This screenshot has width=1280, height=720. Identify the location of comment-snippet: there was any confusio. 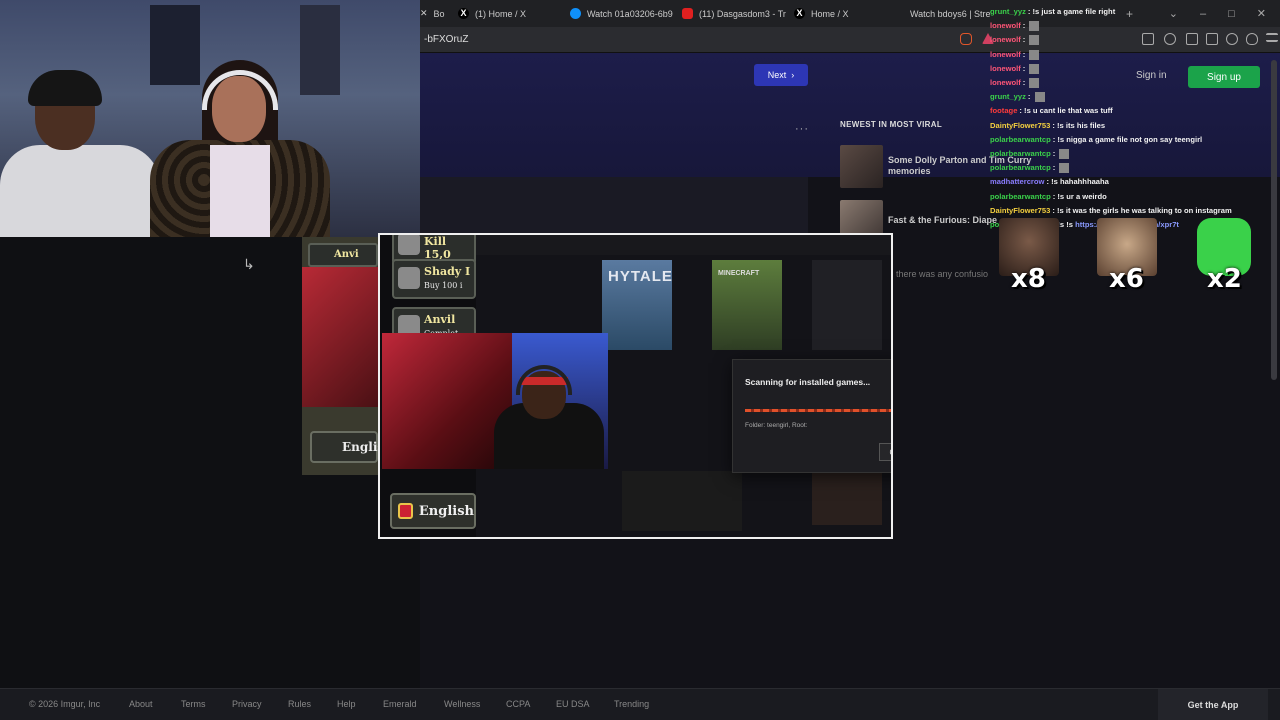
(942, 274).